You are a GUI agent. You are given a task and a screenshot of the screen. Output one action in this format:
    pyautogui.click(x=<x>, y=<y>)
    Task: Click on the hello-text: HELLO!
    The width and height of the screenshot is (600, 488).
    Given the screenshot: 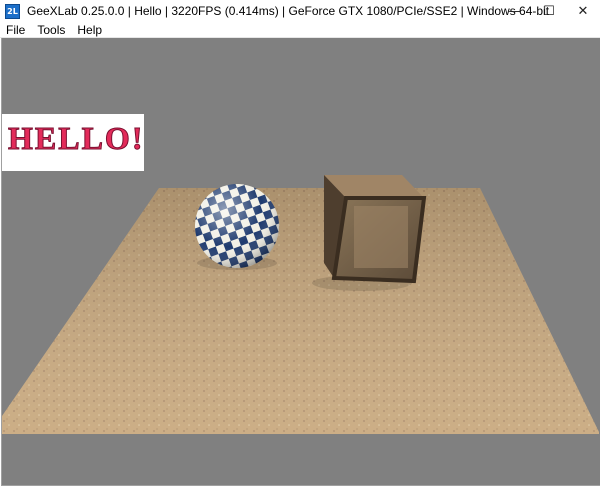 What is the action you would take?
    pyautogui.click(x=76, y=138)
    